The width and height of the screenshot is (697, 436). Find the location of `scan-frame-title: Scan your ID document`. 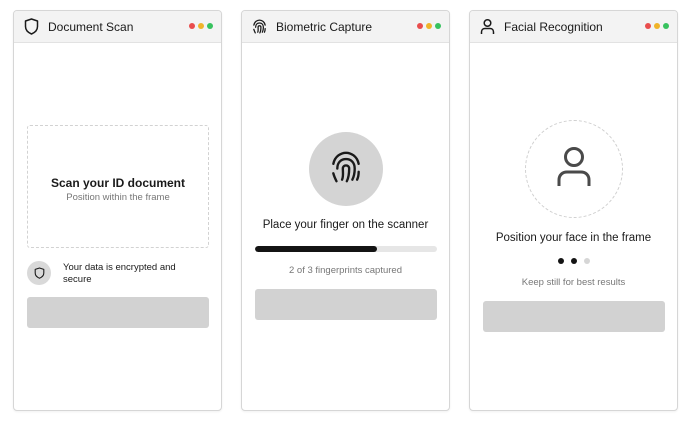

scan-frame-title: Scan your ID document is located at coordinates (118, 183).